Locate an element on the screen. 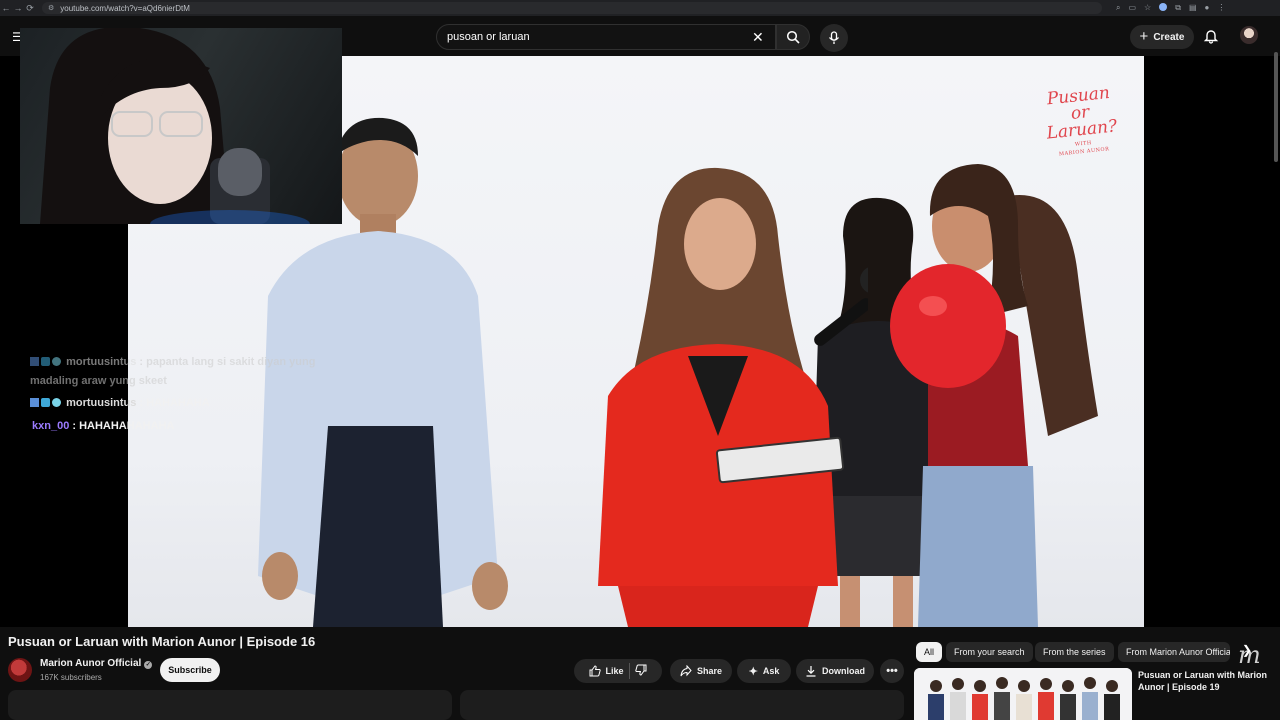 This screenshot has width=1280, height=720. plus-icon: + is located at coordinates (1144, 36).